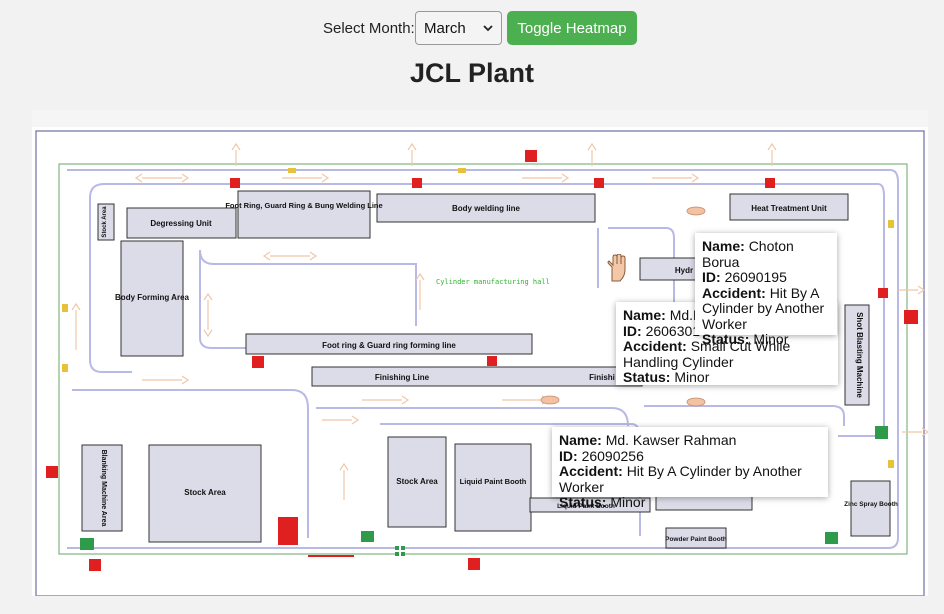 This screenshot has height=614, width=944. What do you see at coordinates (601, 455) in the screenshot?
I see `tooltip-id-row: ID: 26090256` at bounding box center [601, 455].